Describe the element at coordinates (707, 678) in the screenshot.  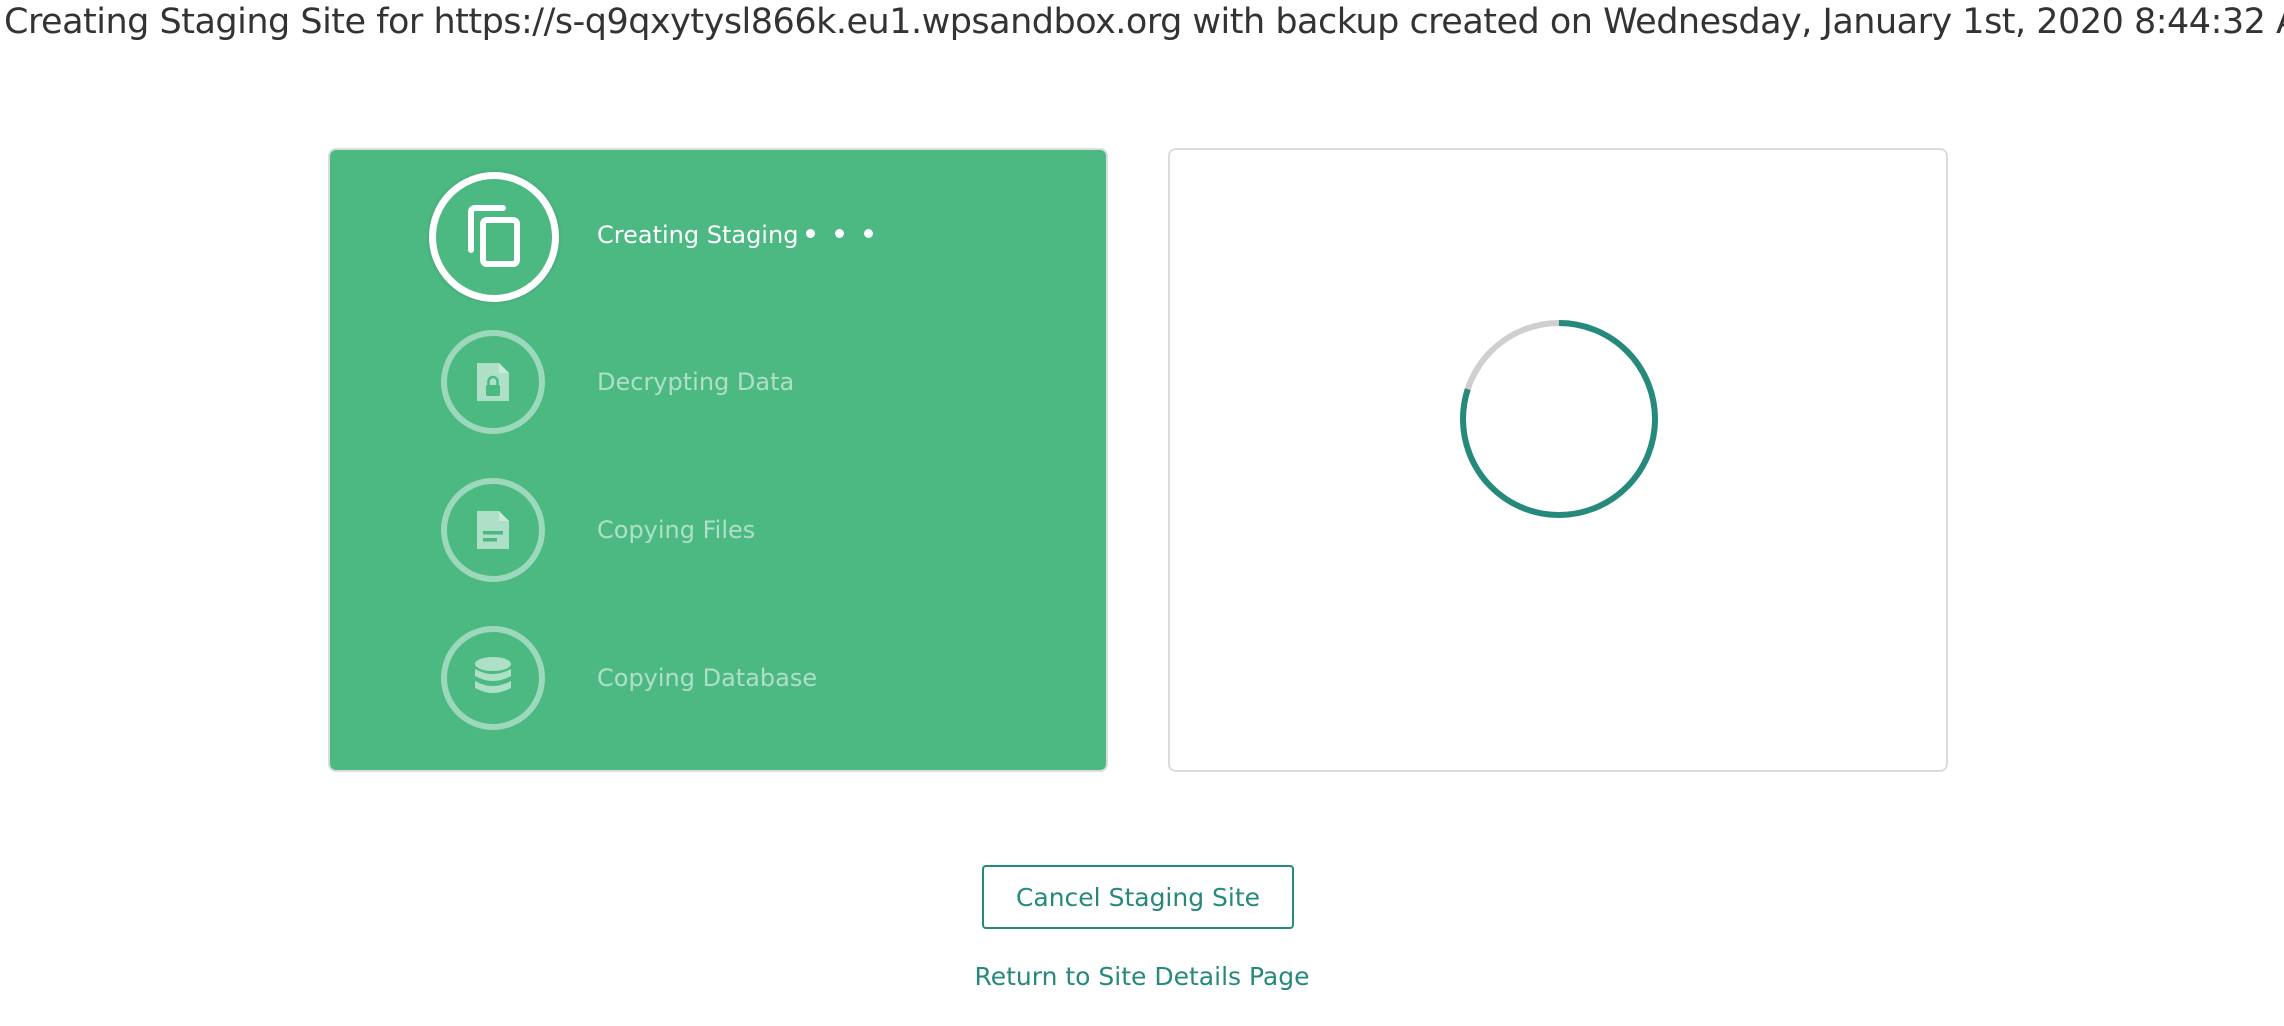
I see `step-label: Copying Database` at that location.